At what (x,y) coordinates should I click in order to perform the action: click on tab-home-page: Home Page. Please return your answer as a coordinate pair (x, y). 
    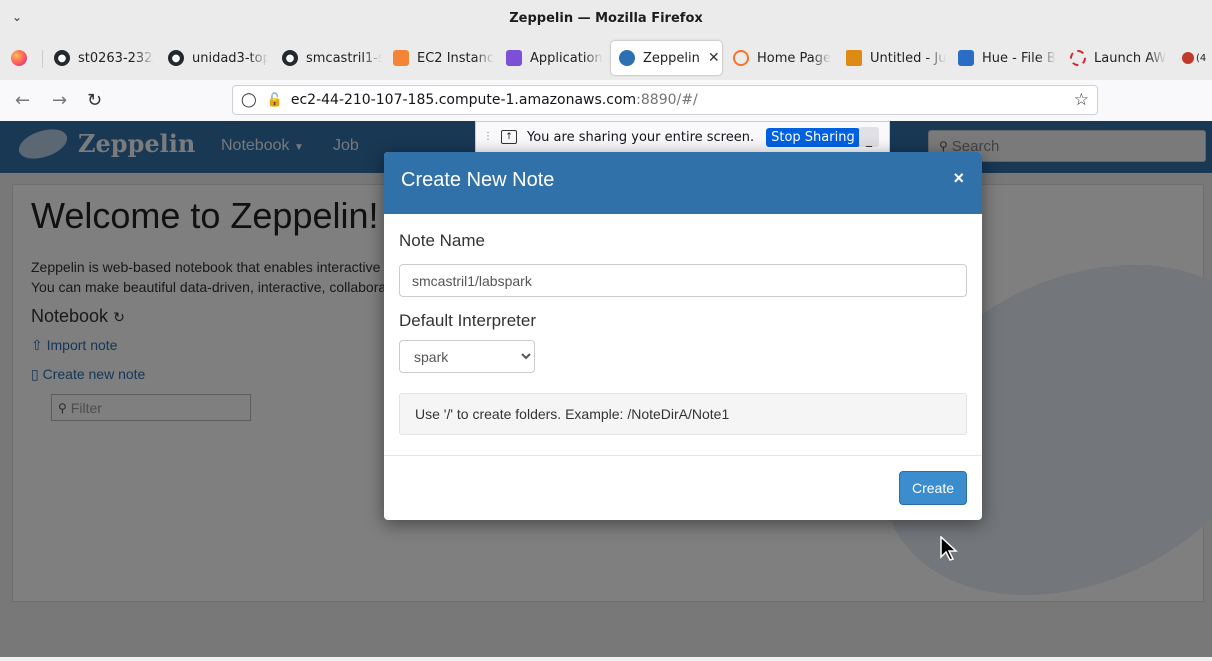
    Looking at the image, I should click on (779, 58).